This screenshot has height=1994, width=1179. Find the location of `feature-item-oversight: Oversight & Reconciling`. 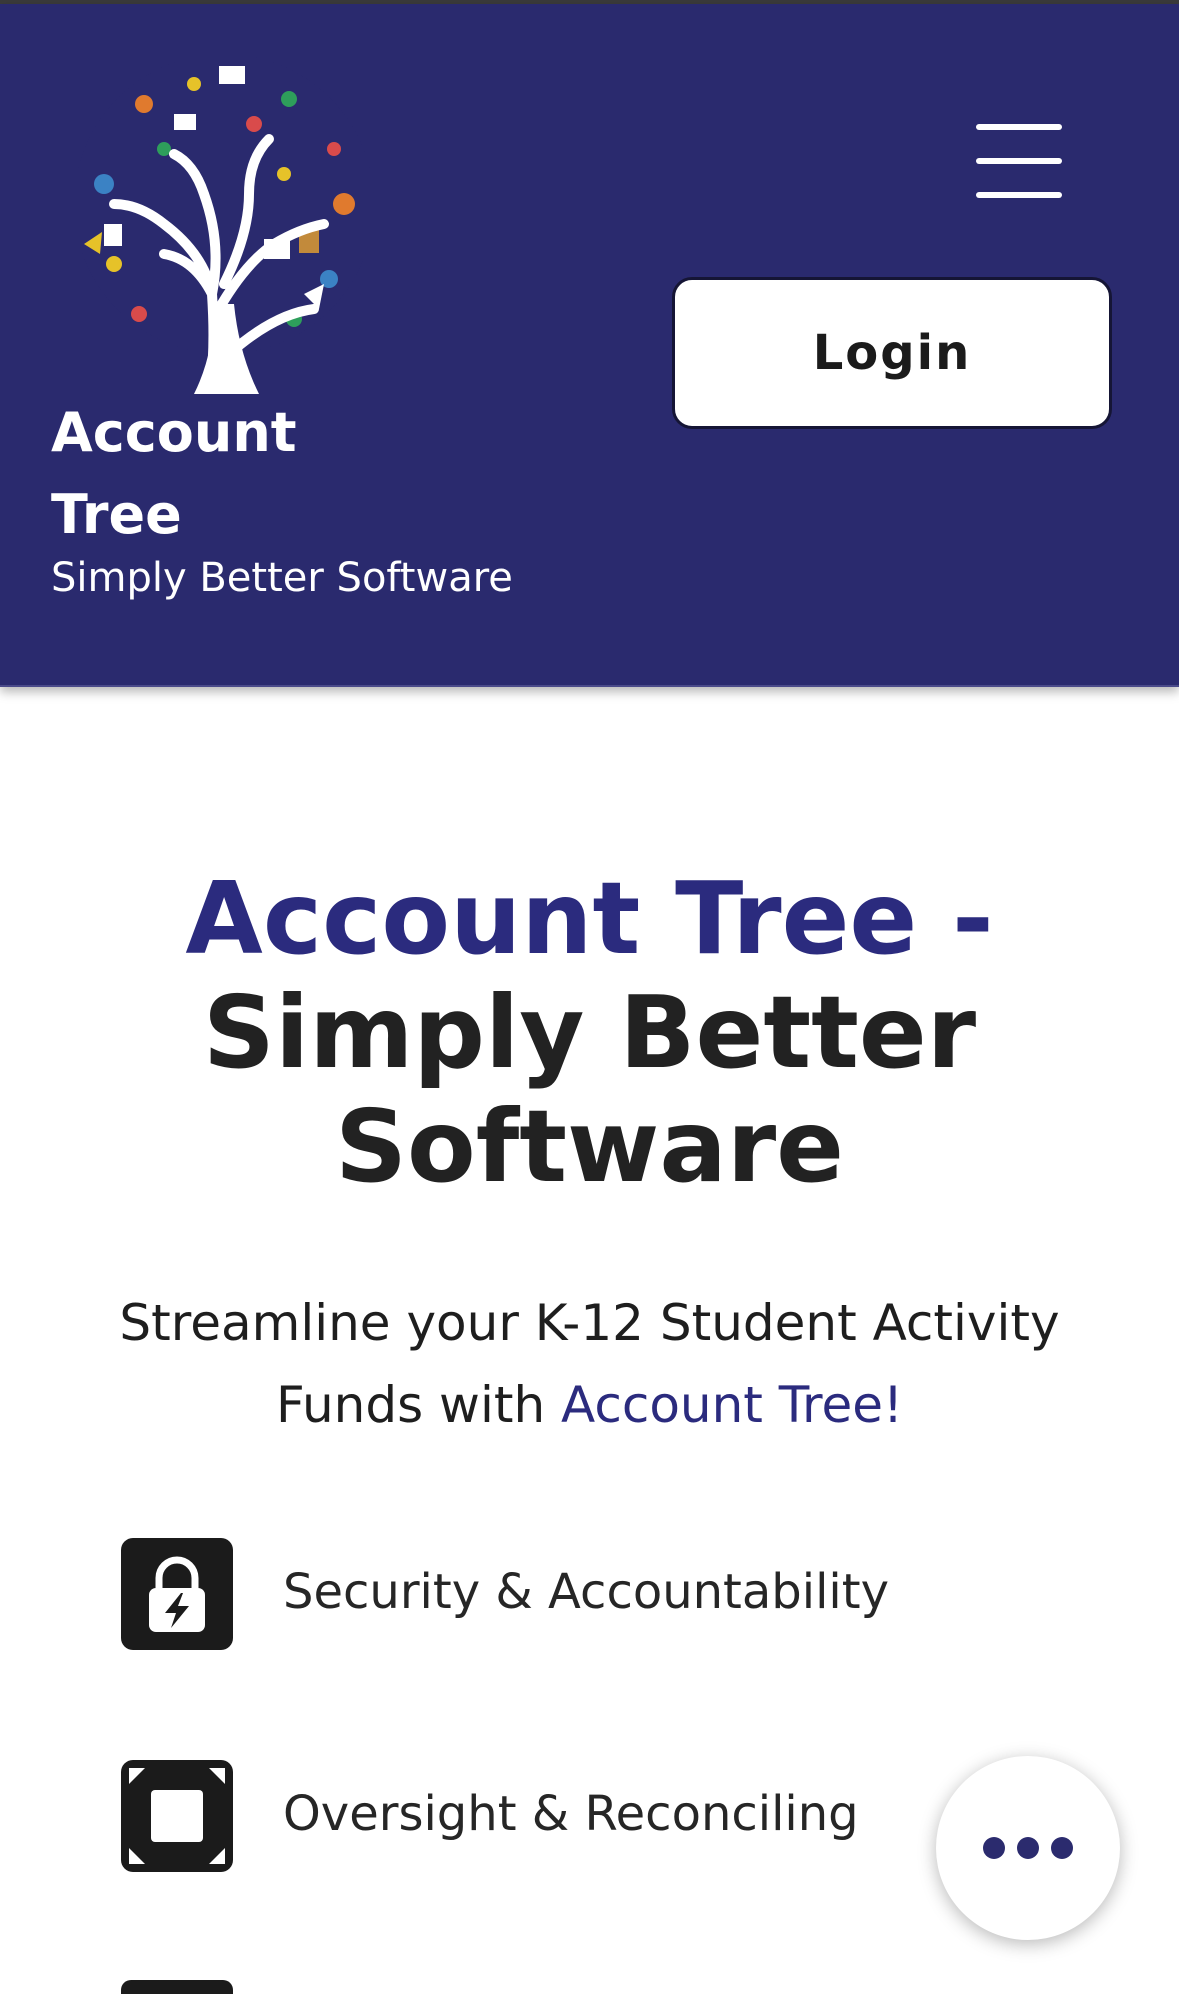

feature-item-oversight: Oversight & Reconciling is located at coordinates (571, 1816).